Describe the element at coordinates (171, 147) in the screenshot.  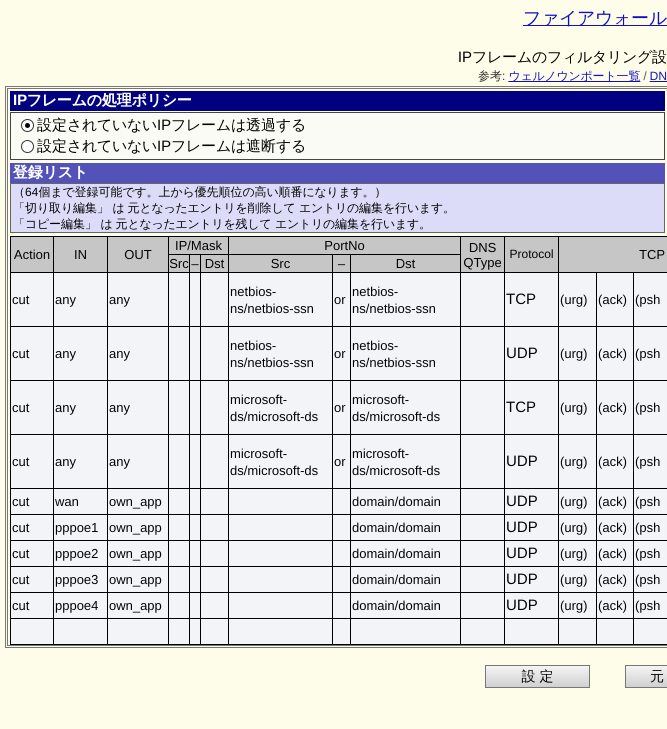
I see `radio-label: 設定されていないIPフレームは遮断する` at that location.